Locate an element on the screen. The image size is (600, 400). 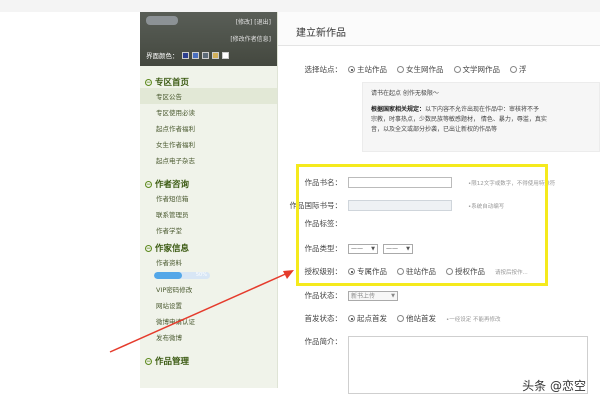
sidebar-item-author-welfare: 起点作者福利 is located at coordinates (208, 128).